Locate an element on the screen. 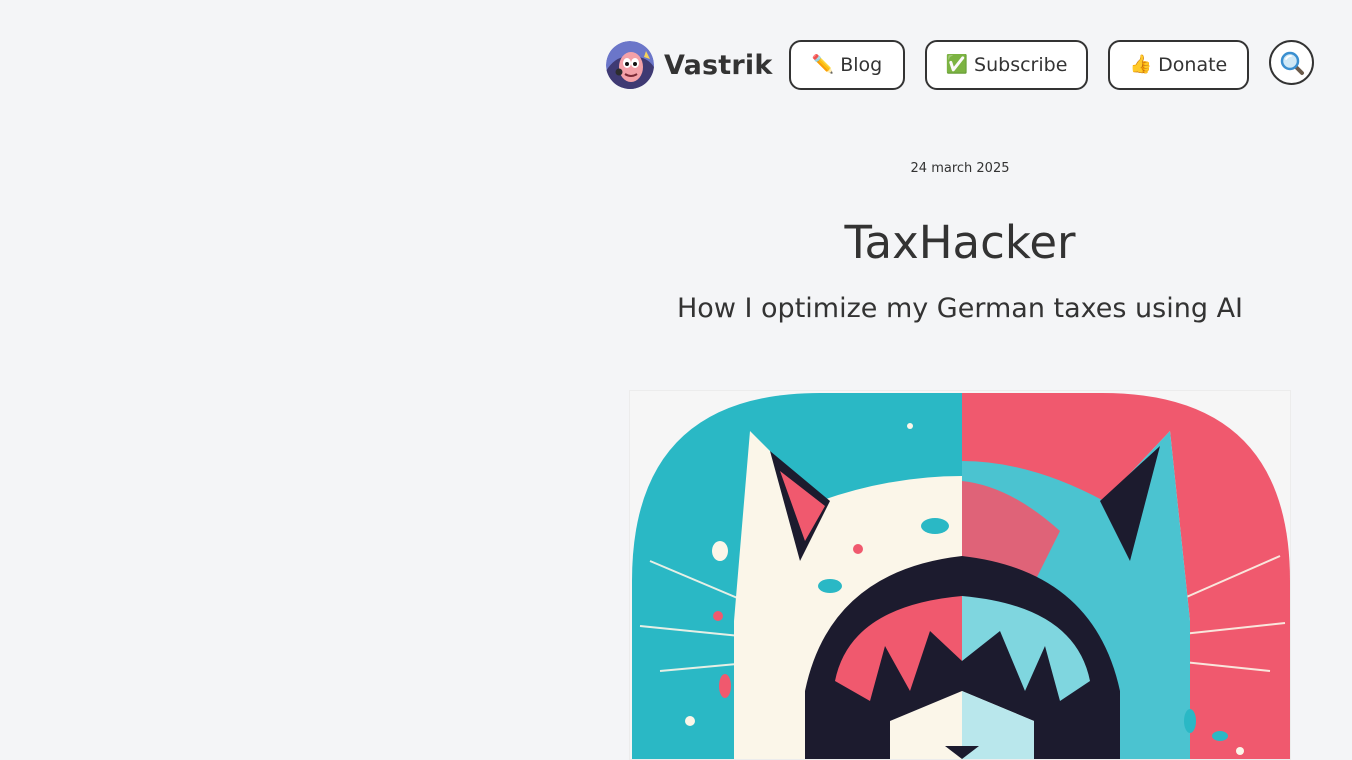  search-button is located at coordinates (1291, 62).